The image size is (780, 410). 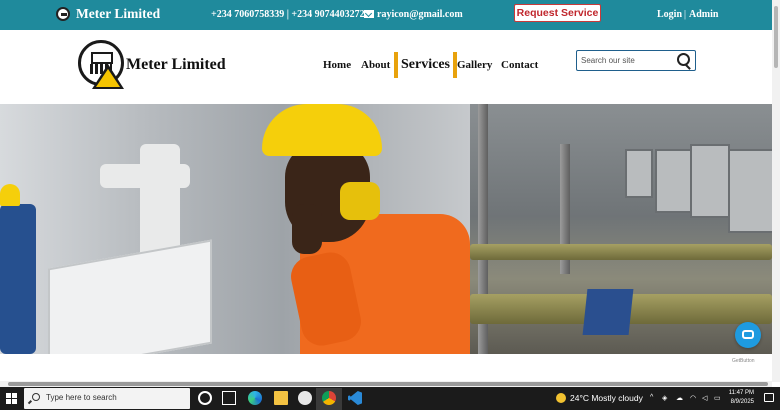 What do you see at coordinates (102, 58) in the screenshot?
I see `meter-screen` at bounding box center [102, 58].